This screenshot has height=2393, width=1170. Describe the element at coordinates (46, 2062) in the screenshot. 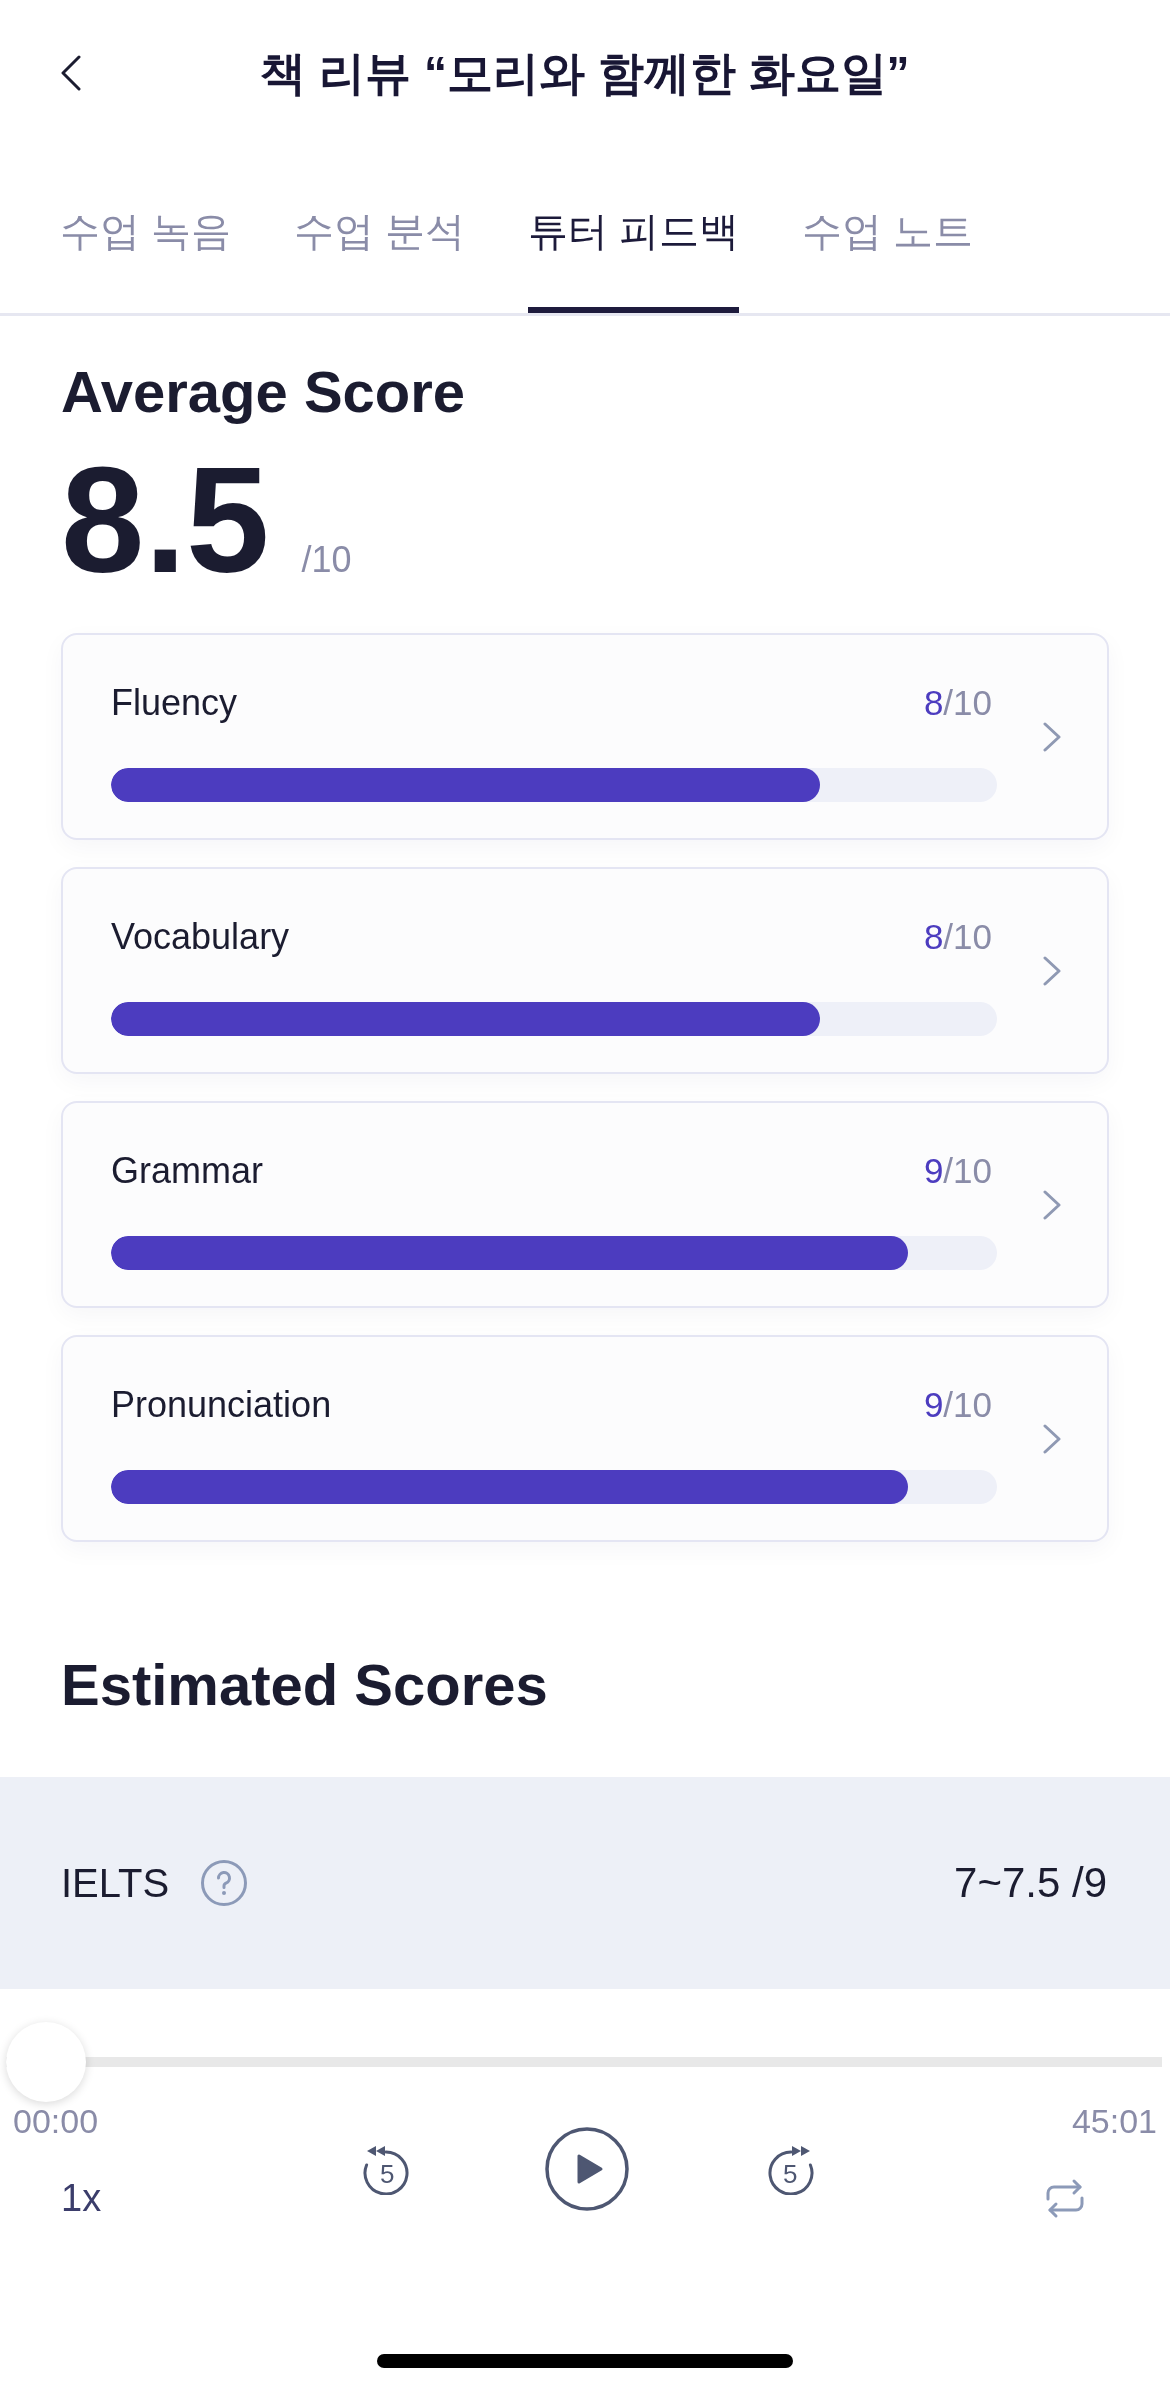

I see `seek-slider-thumb` at that location.